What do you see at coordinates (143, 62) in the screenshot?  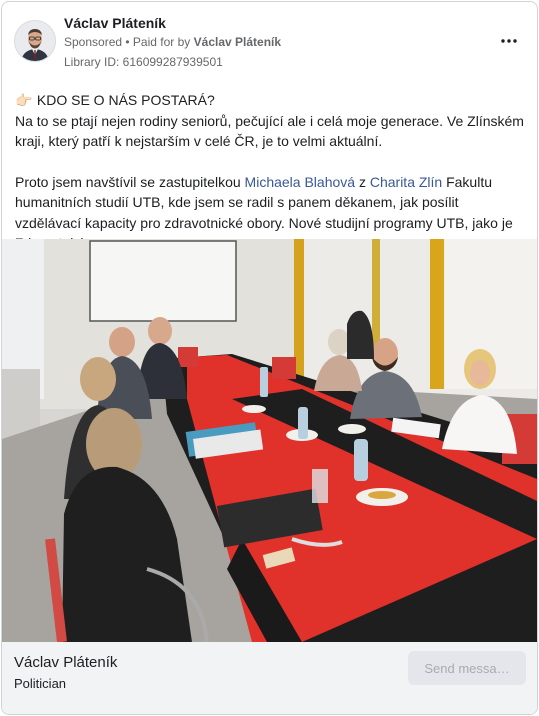 I see `library-id: Library ID: 616099287939501` at bounding box center [143, 62].